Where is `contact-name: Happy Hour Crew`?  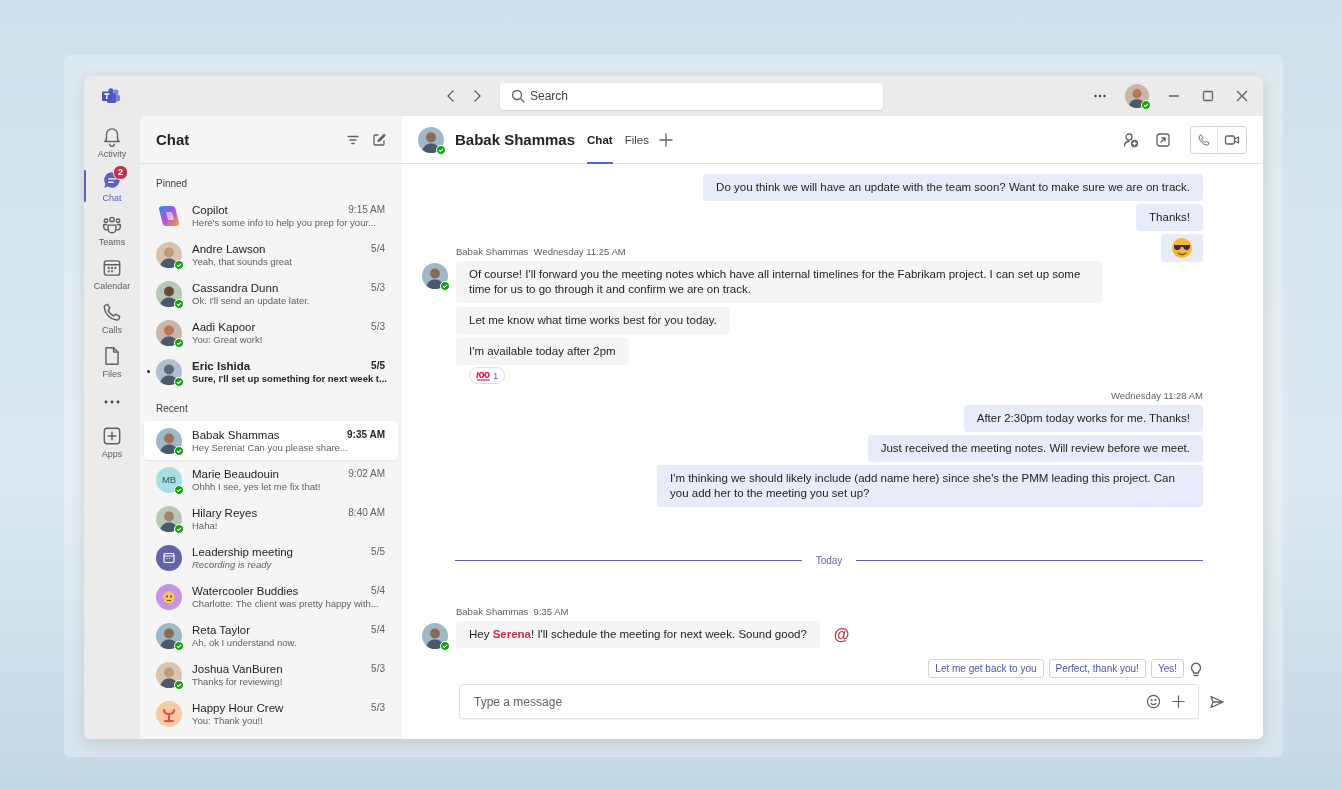 contact-name: Happy Hour Crew is located at coordinates (238, 707).